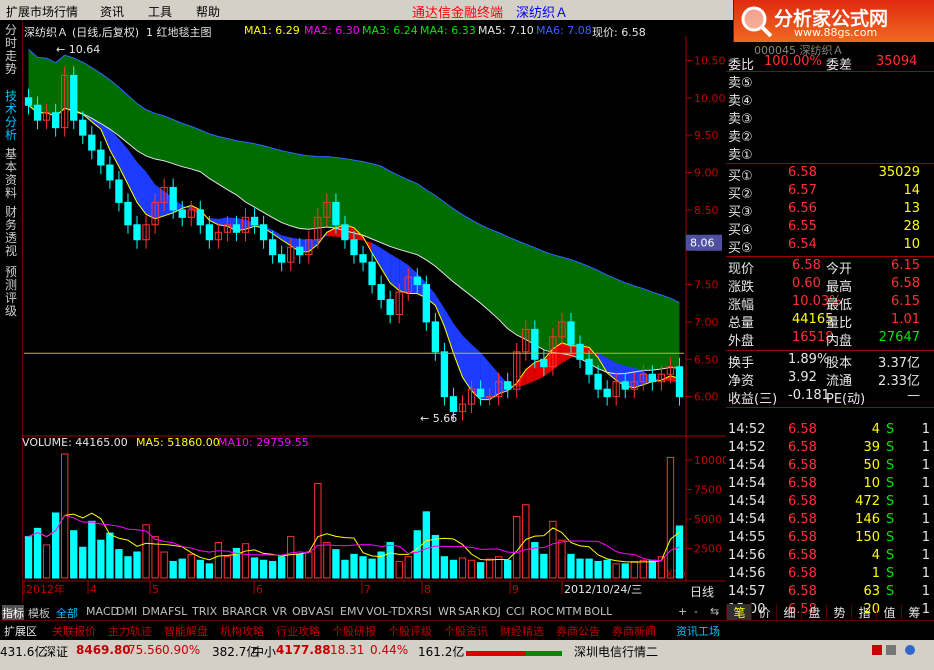 This screenshot has width=934, height=670. I want to click on indicator-tab: 指标, so click(13, 613).